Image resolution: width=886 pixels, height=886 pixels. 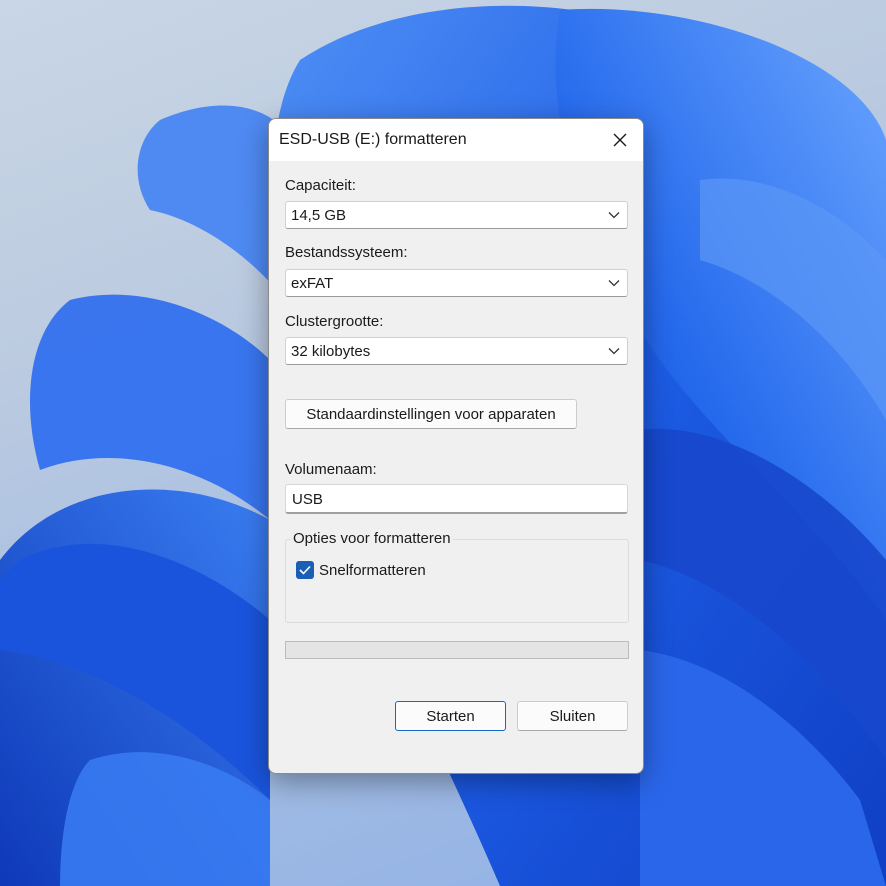 I want to click on quick-format-checkbox, so click(x=305, y=570).